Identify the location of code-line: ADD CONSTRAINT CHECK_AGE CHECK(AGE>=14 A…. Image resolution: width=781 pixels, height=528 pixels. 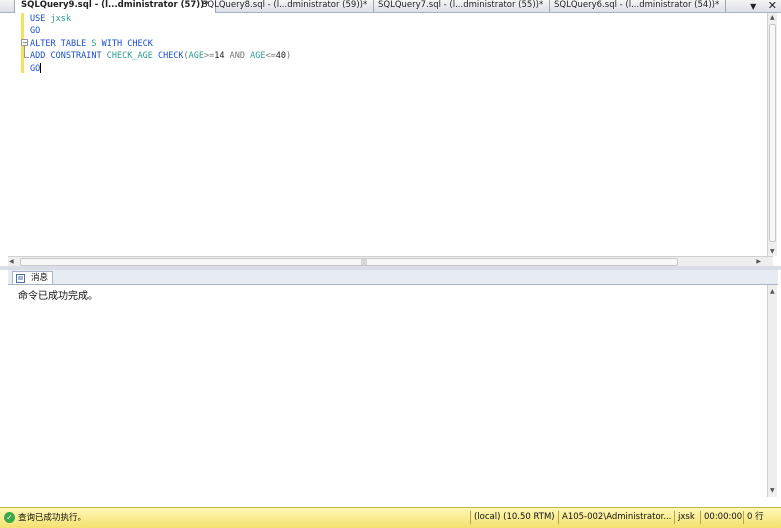
(160, 56).